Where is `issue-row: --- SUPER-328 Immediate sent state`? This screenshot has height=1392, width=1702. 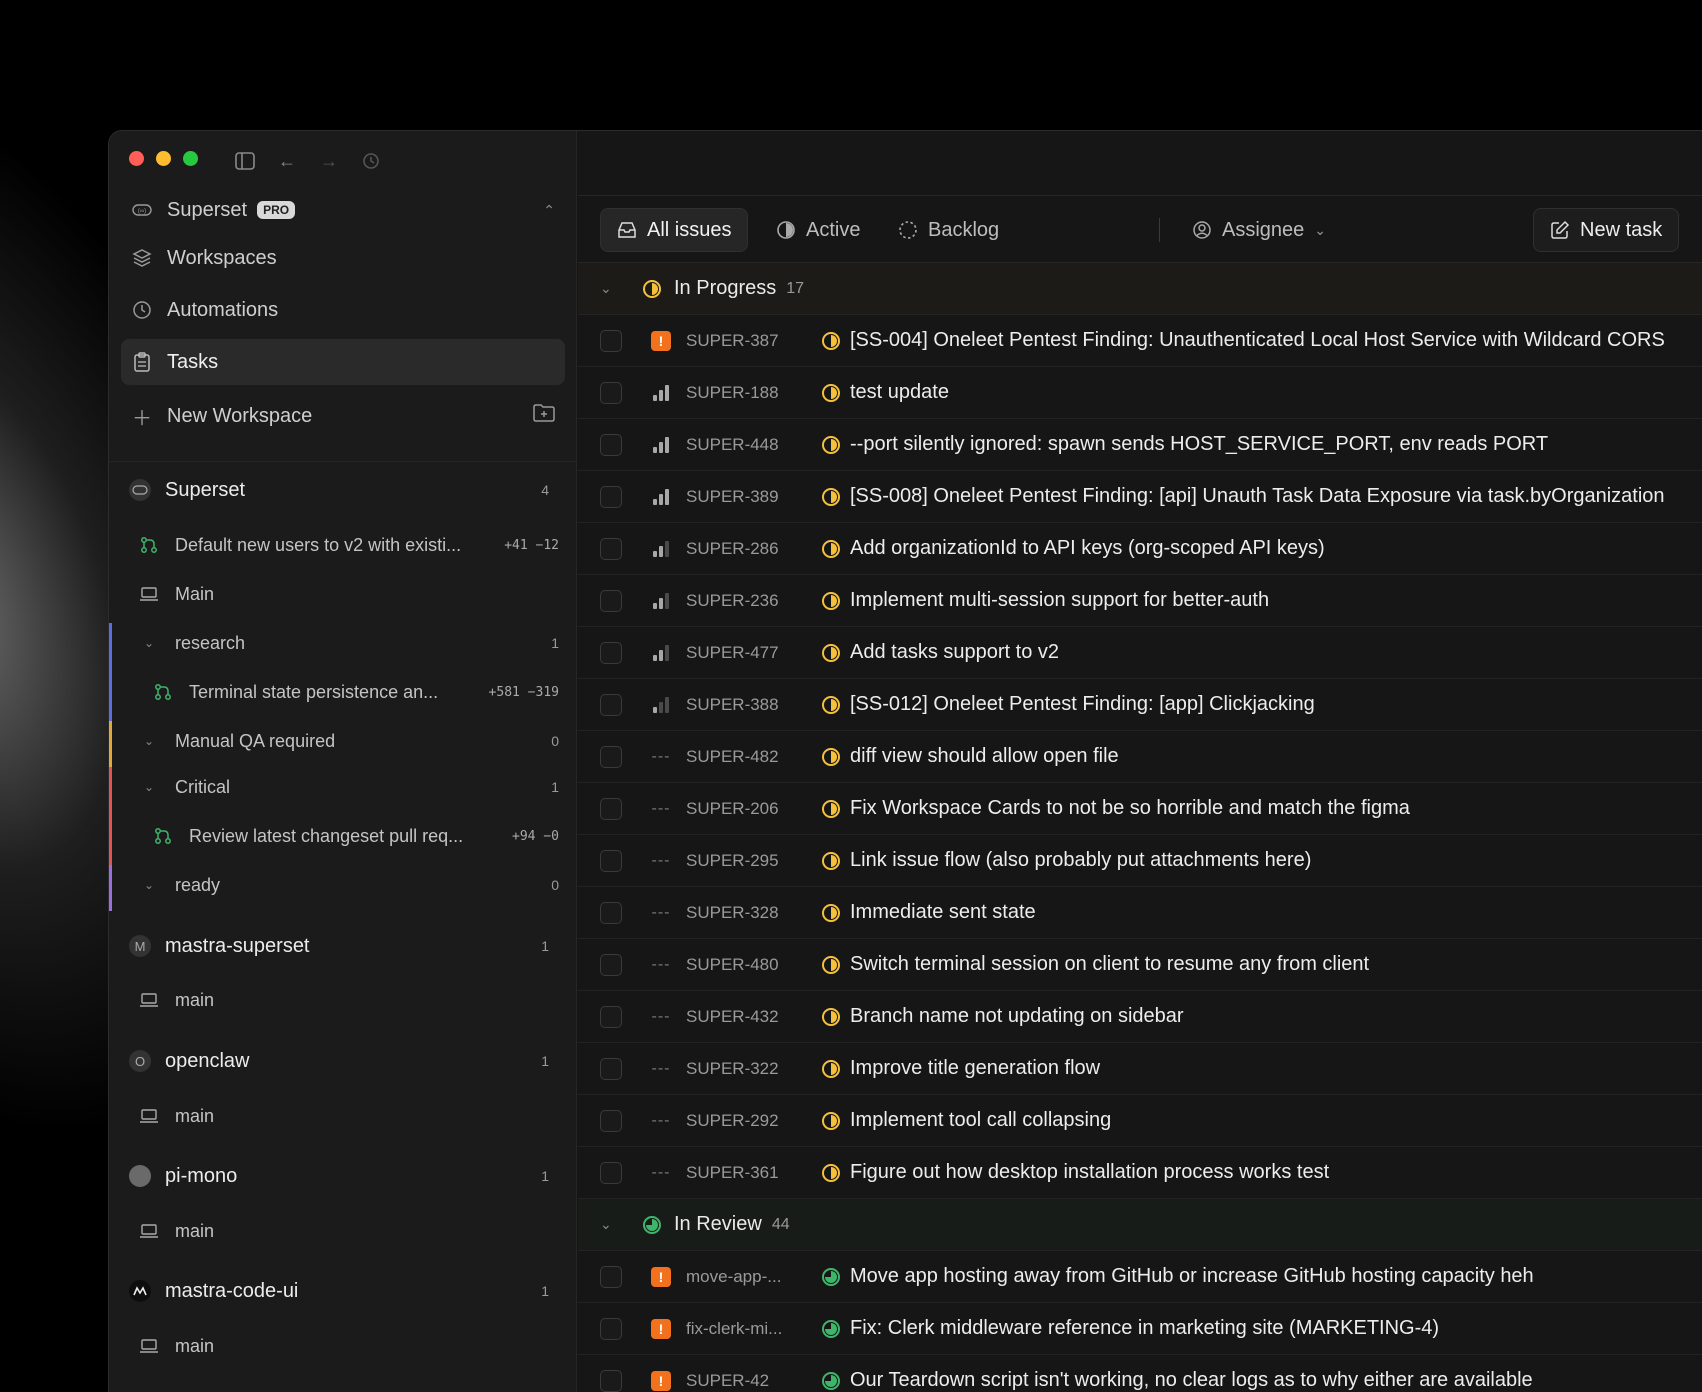 issue-row: --- SUPER-328 Immediate sent state is located at coordinates (1140, 913).